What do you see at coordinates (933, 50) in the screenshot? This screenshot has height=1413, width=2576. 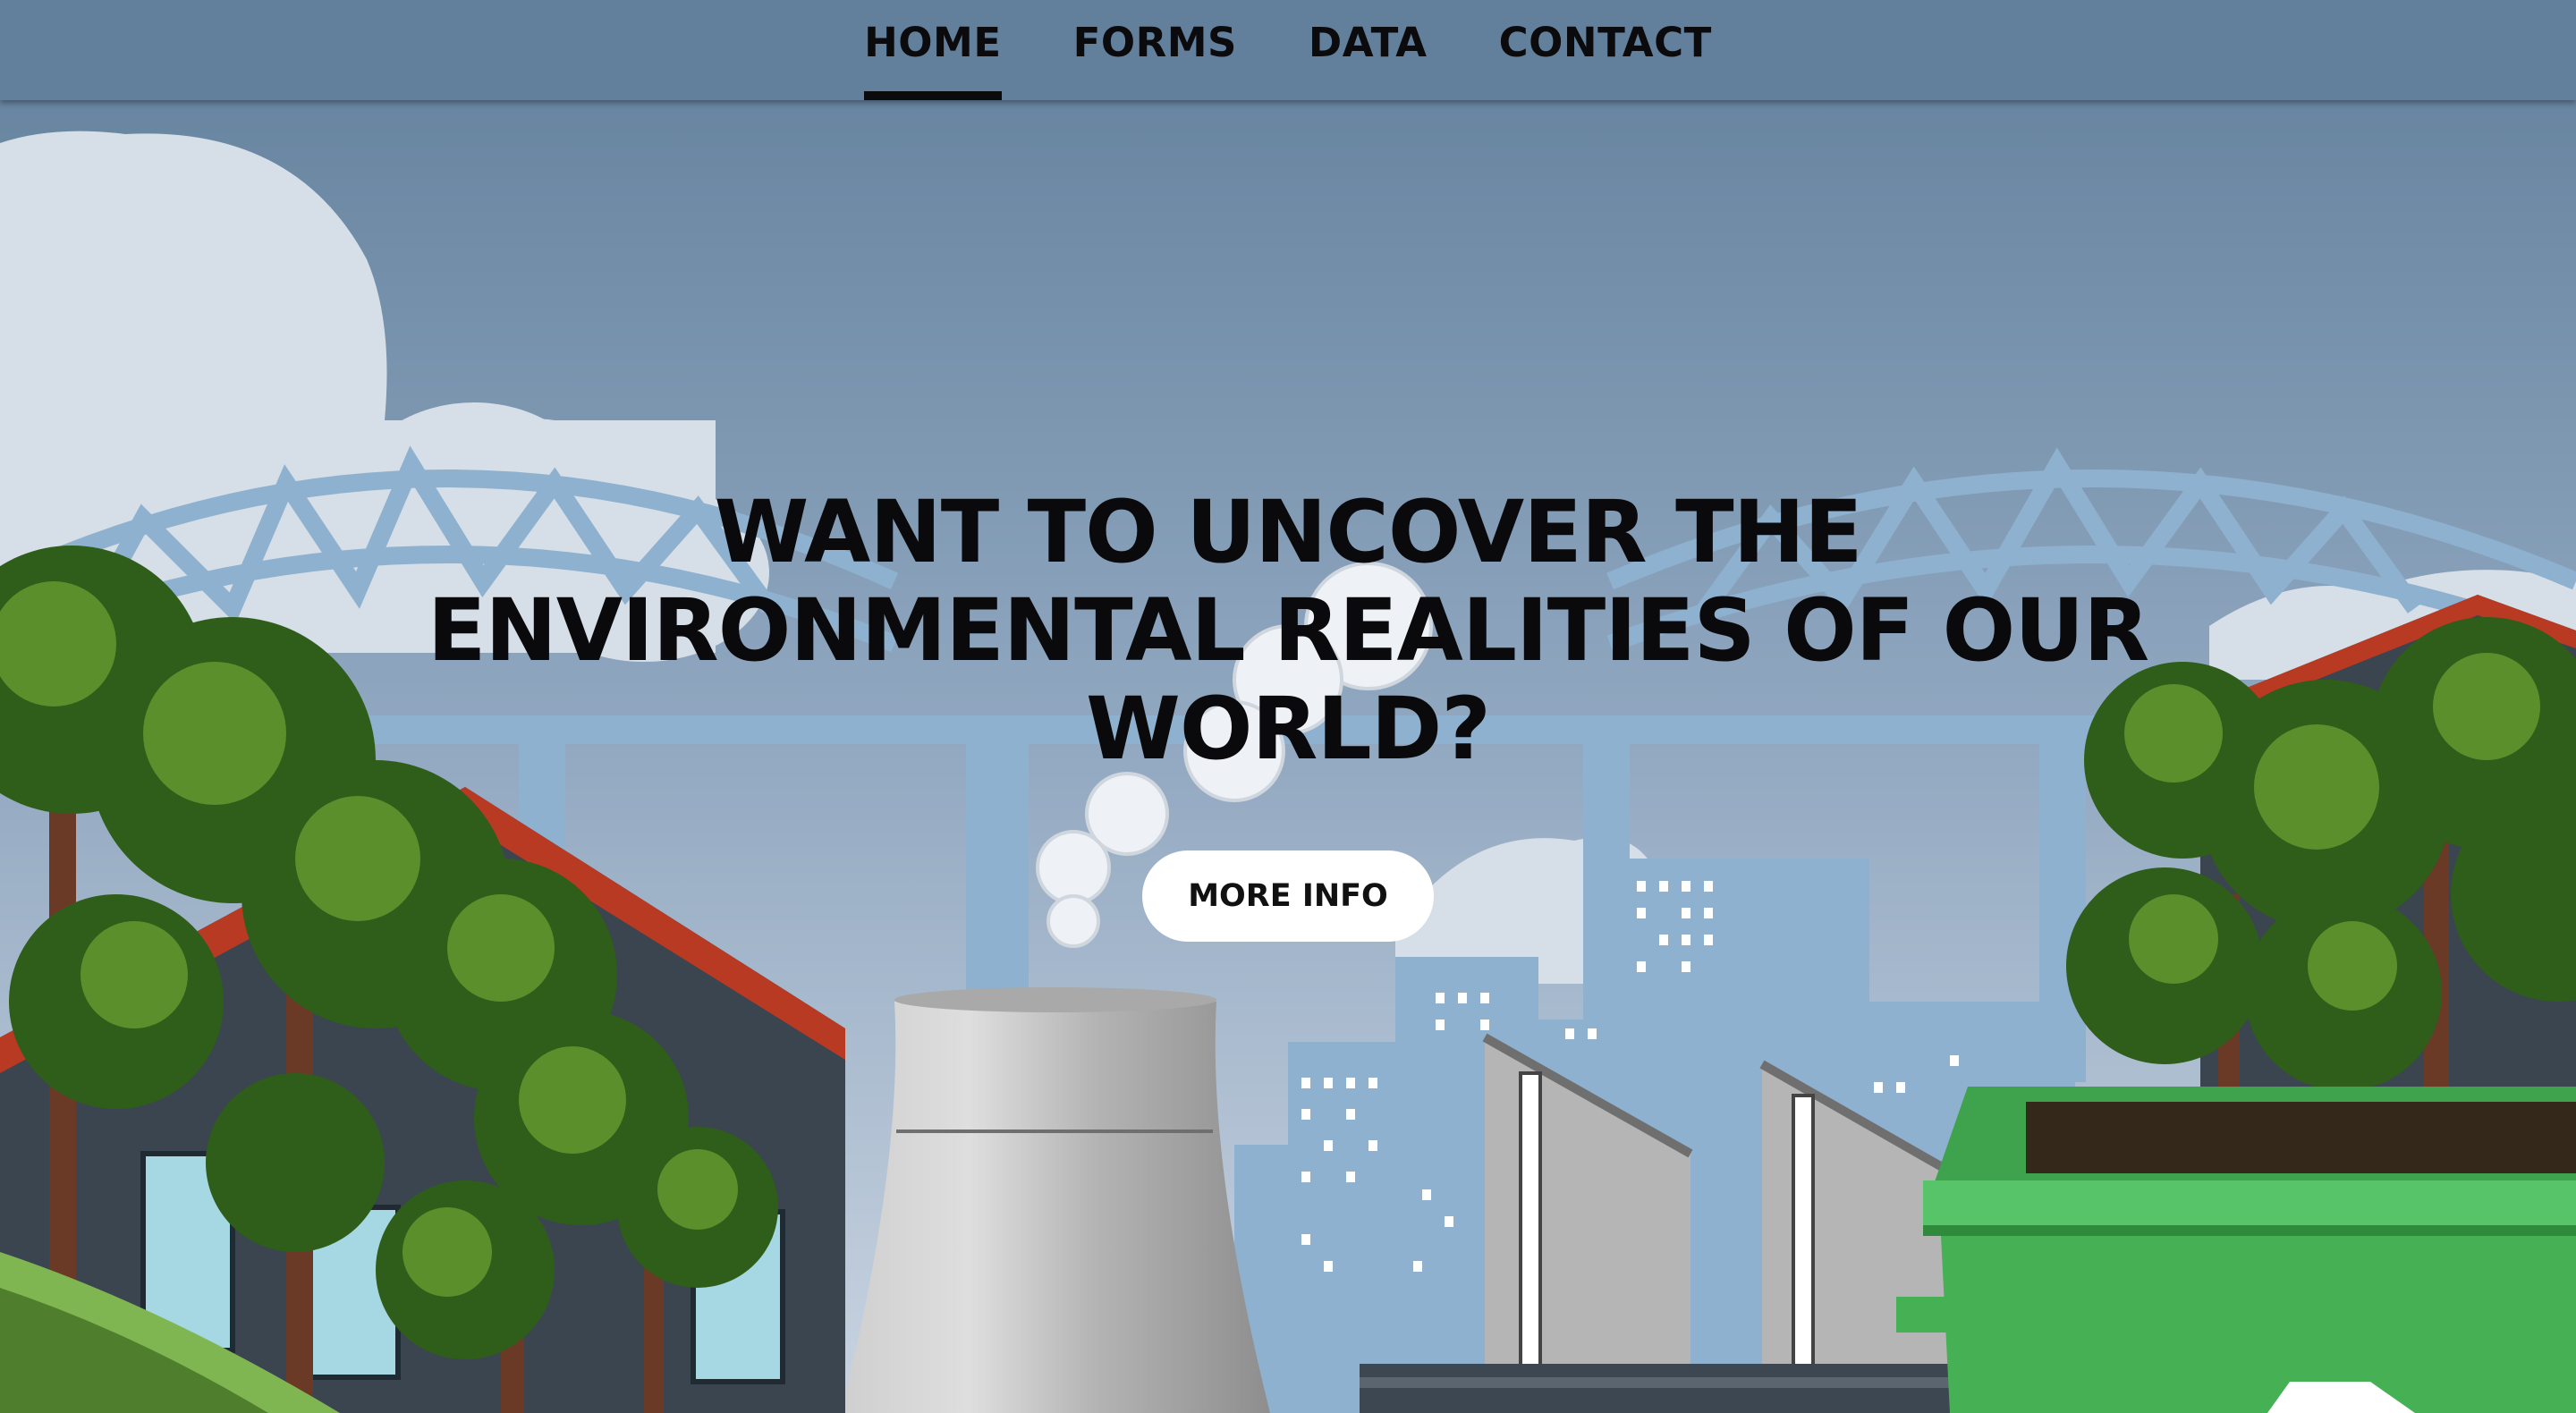 I see `nav-item-home: HOME` at bounding box center [933, 50].